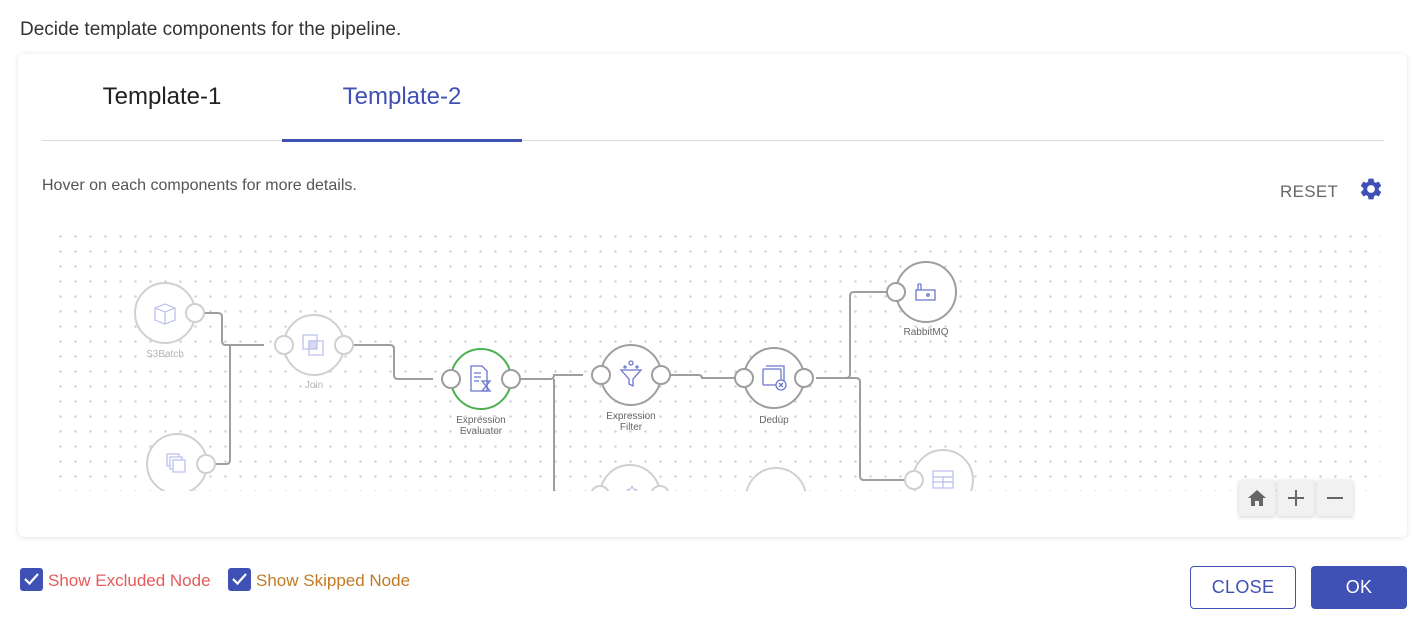 The height and width of the screenshot is (628, 1424). I want to click on minus-icon, so click(1335, 498).